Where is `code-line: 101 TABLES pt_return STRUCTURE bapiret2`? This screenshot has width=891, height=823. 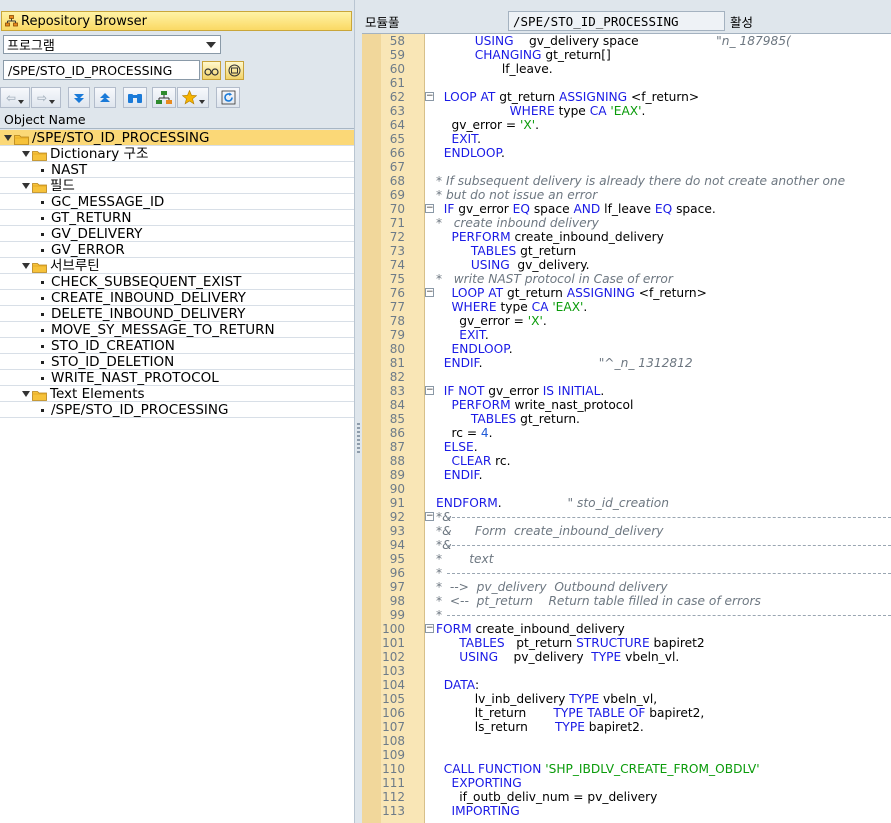
code-line: 101 TABLES pt_return STRUCTURE bapiret2 is located at coordinates (626, 643).